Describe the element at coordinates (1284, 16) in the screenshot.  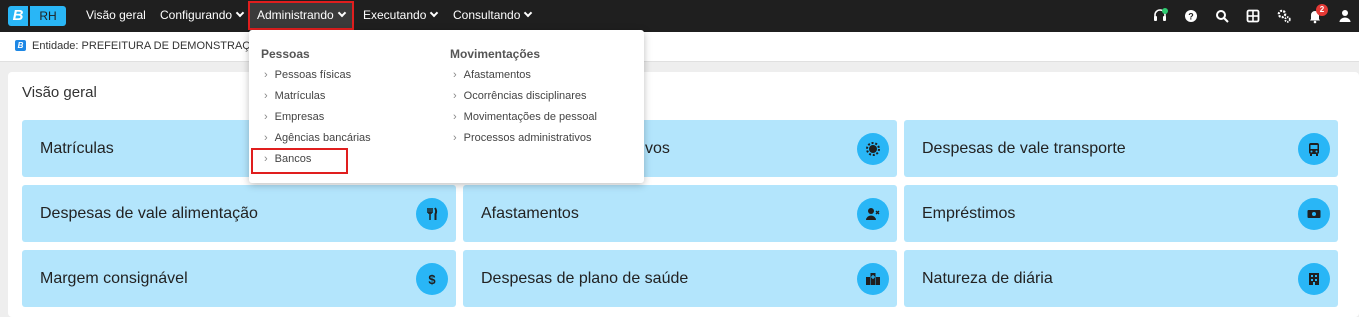
I see `settings-icon` at that location.